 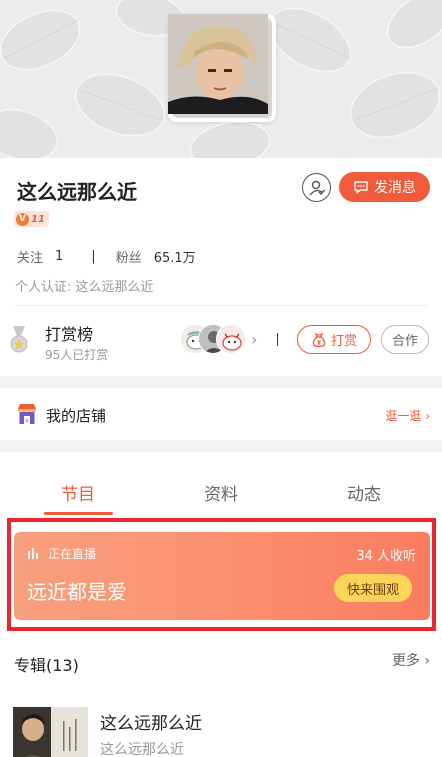 I want to click on avatar-photo, so click(x=220, y=66).